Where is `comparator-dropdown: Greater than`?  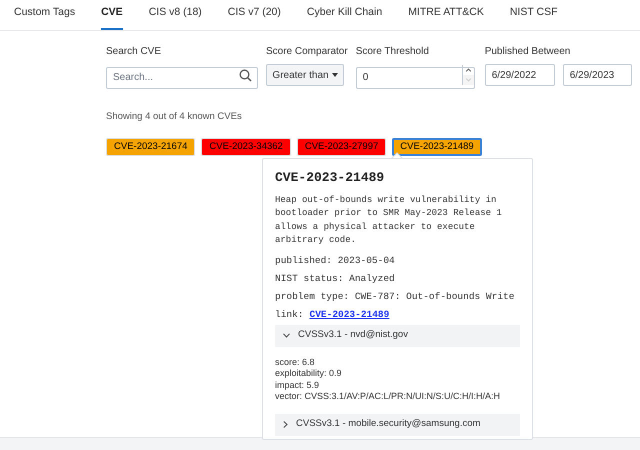
comparator-dropdown: Greater than is located at coordinates (305, 75).